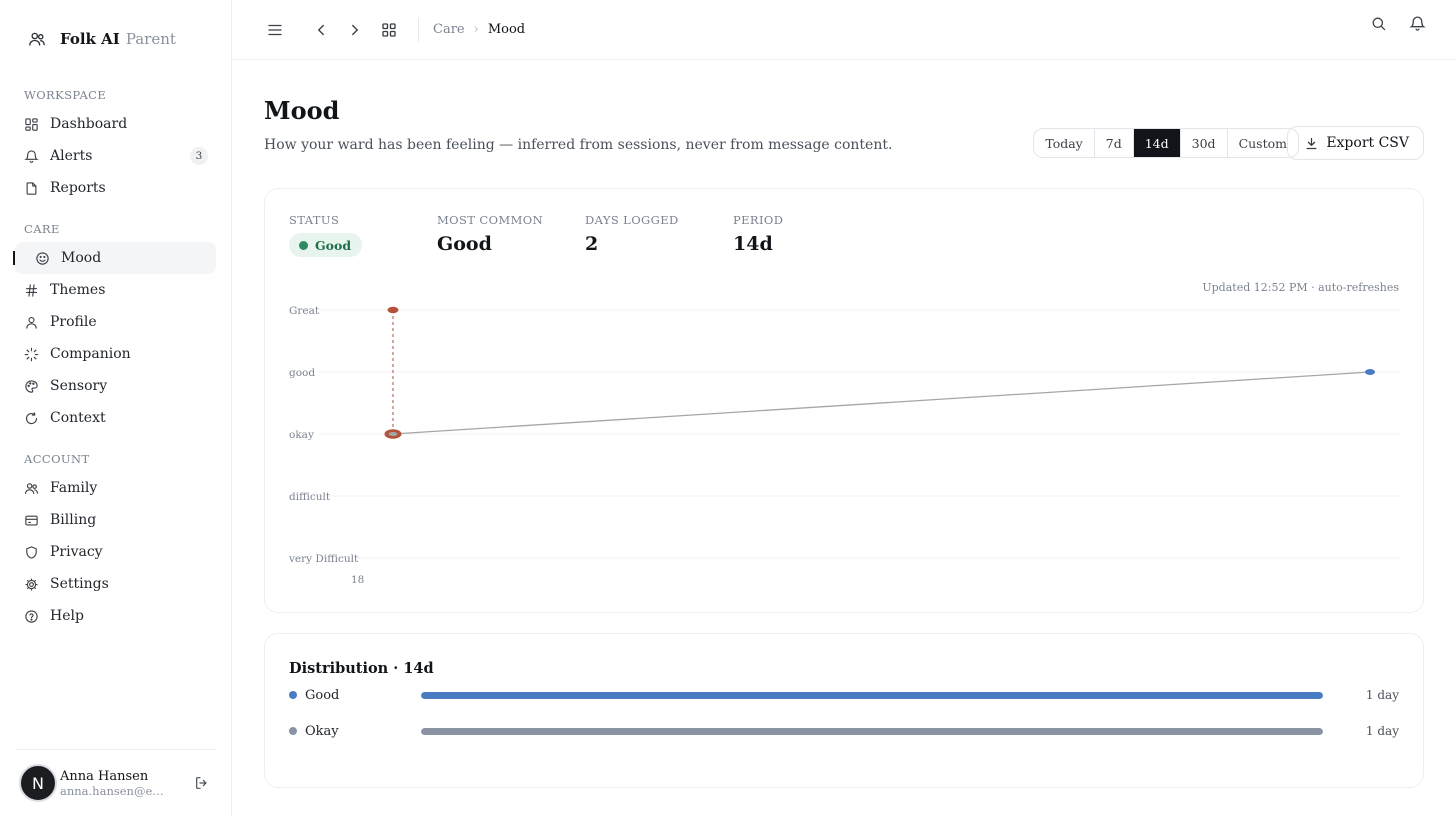 The width and height of the screenshot is (1456, 816). What do you see at coordinates (79, 386) in the screenshot?
I see `sidebar-item-label: Sensory` at bounding box center [79, 386].